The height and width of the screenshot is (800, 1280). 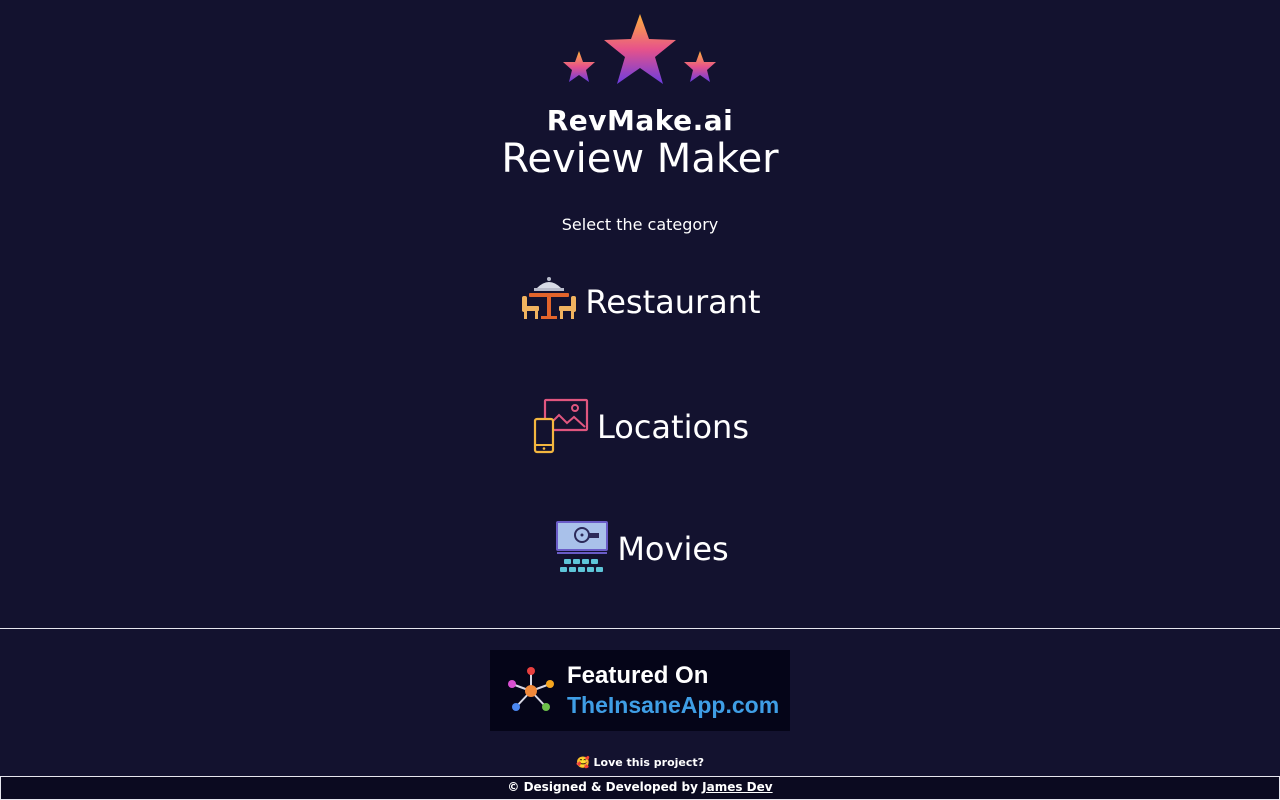 I want to click on category-label: Locations, so click(x=672, y=427).